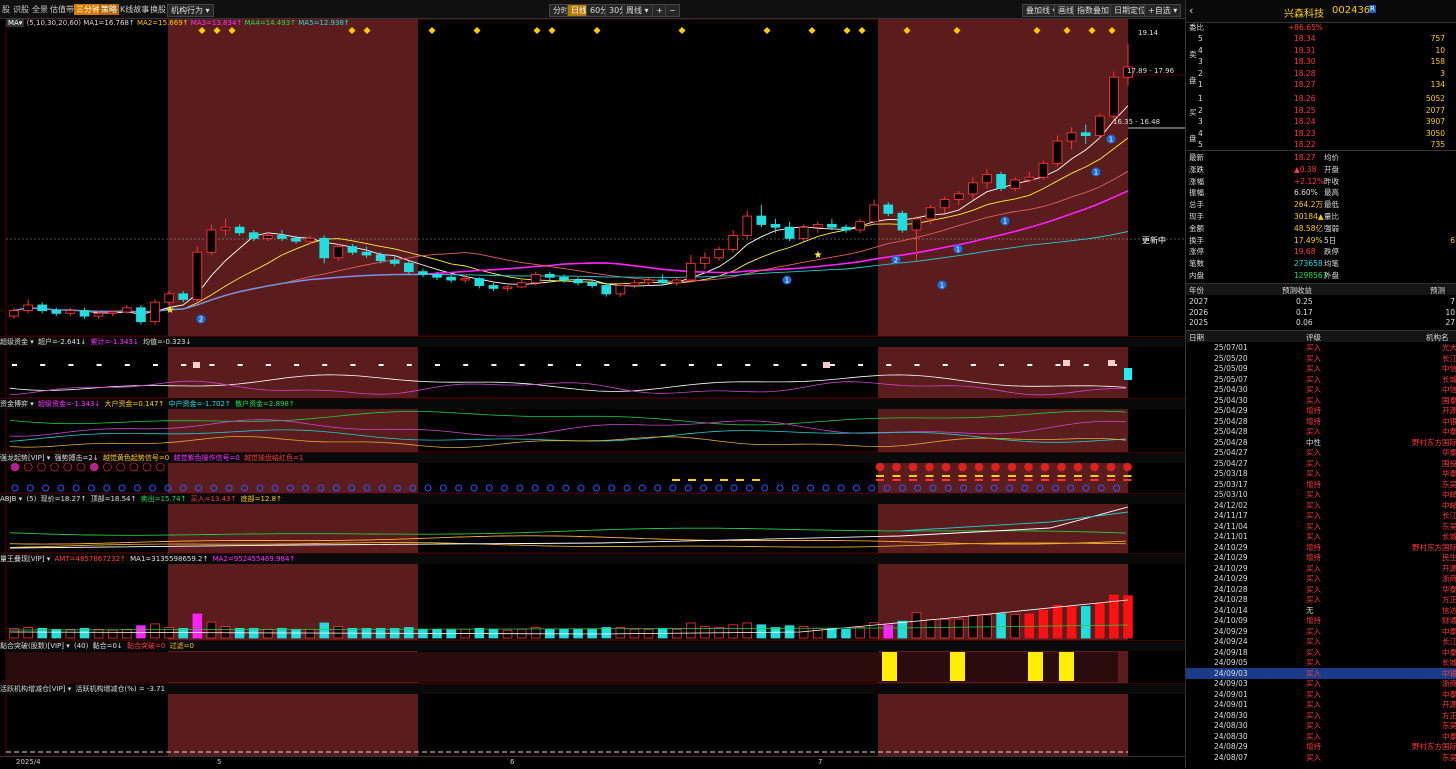 The width and height of the screenshot is (1456, 769). I want to click on rating-row: 24/08/07 买入 东吴, so click(1321, 757).